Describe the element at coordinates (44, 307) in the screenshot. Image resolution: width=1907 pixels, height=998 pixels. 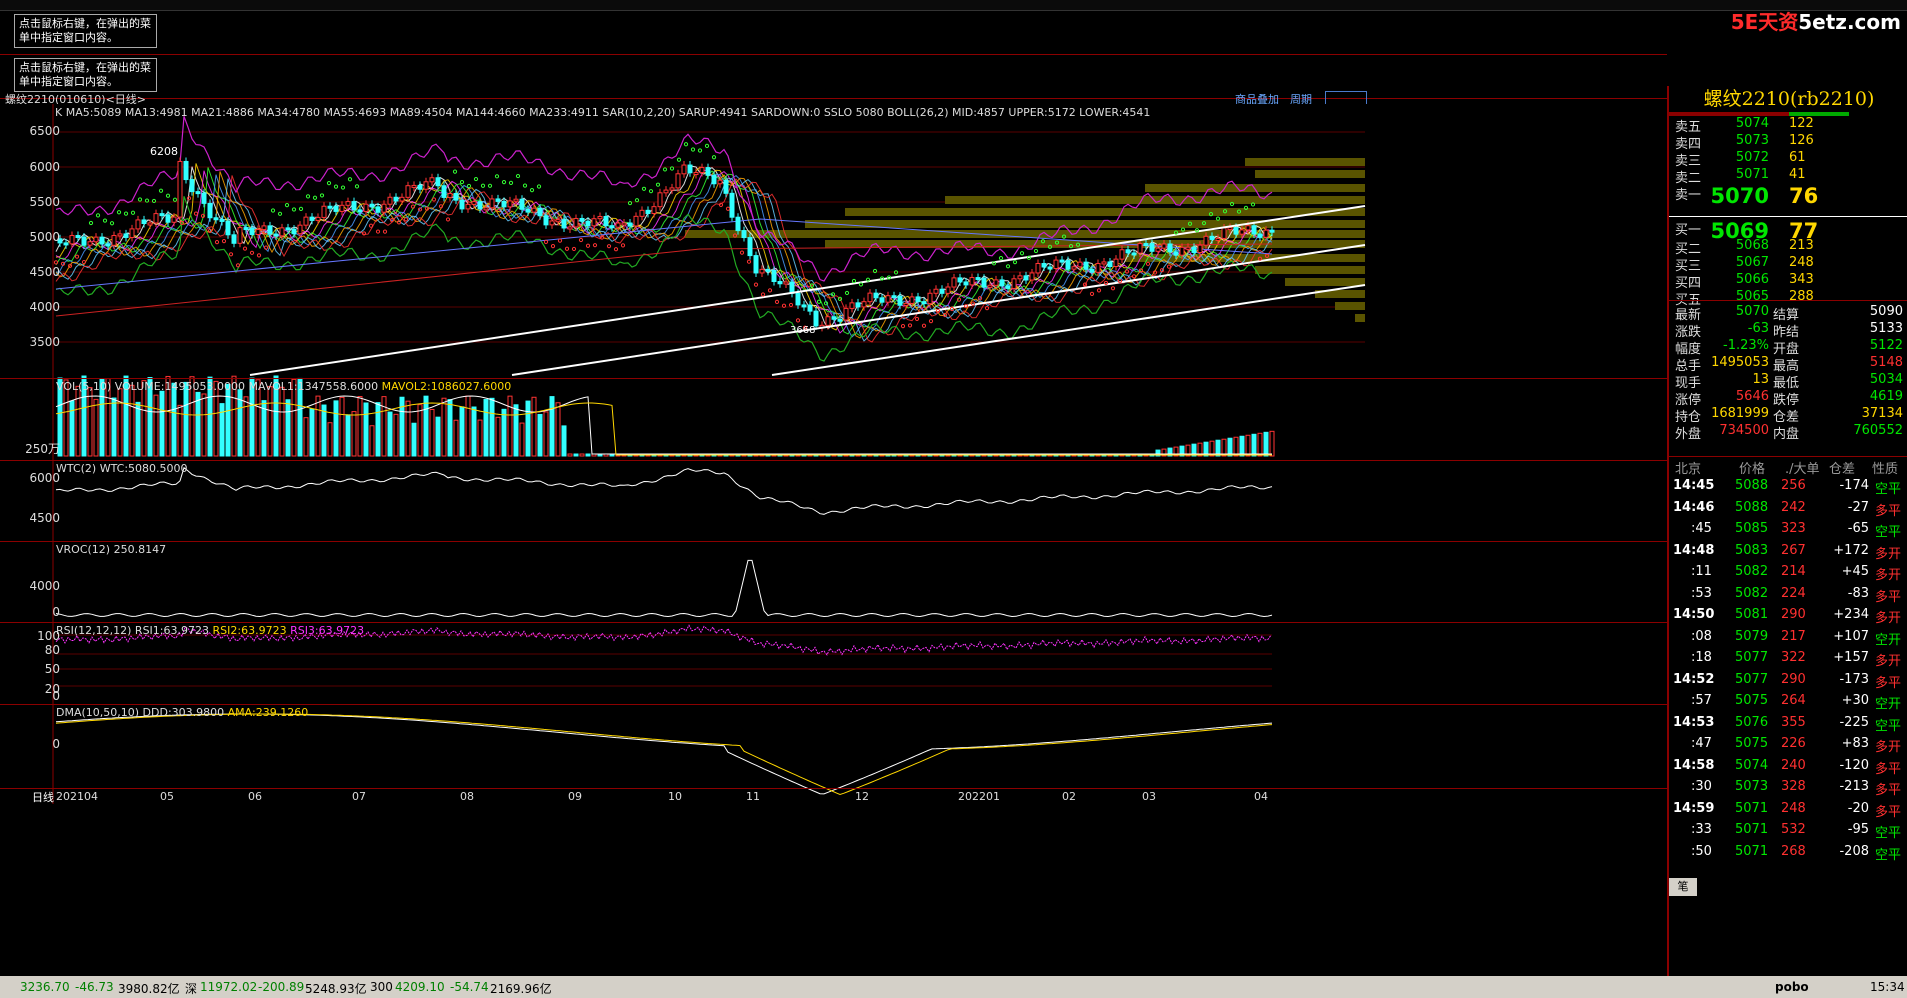
I see `y-4000: 4000` at that location.